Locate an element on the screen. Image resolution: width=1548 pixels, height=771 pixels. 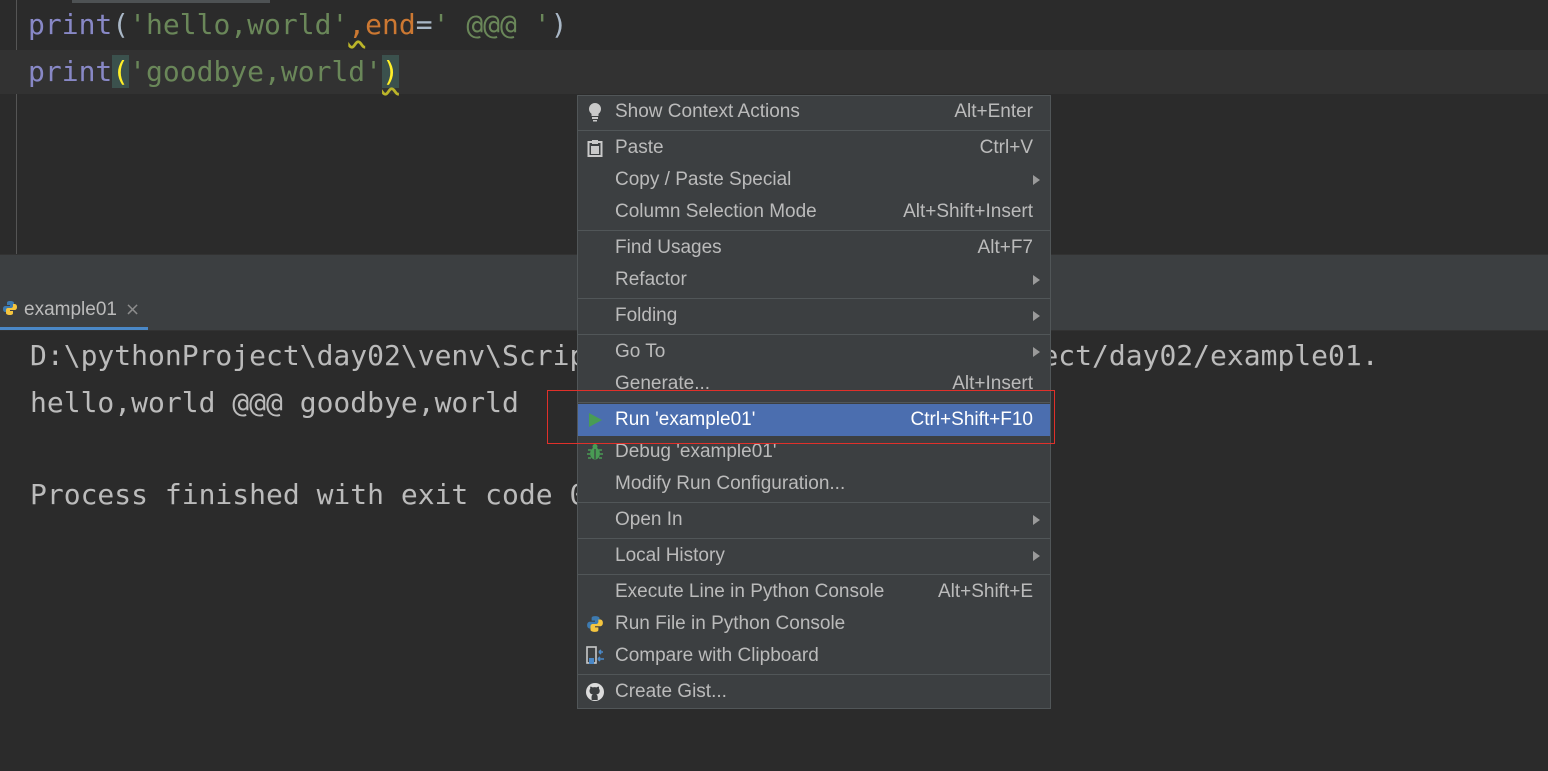
menu-item-label: Compare with Clipboard is located at coordinates (717, 655).